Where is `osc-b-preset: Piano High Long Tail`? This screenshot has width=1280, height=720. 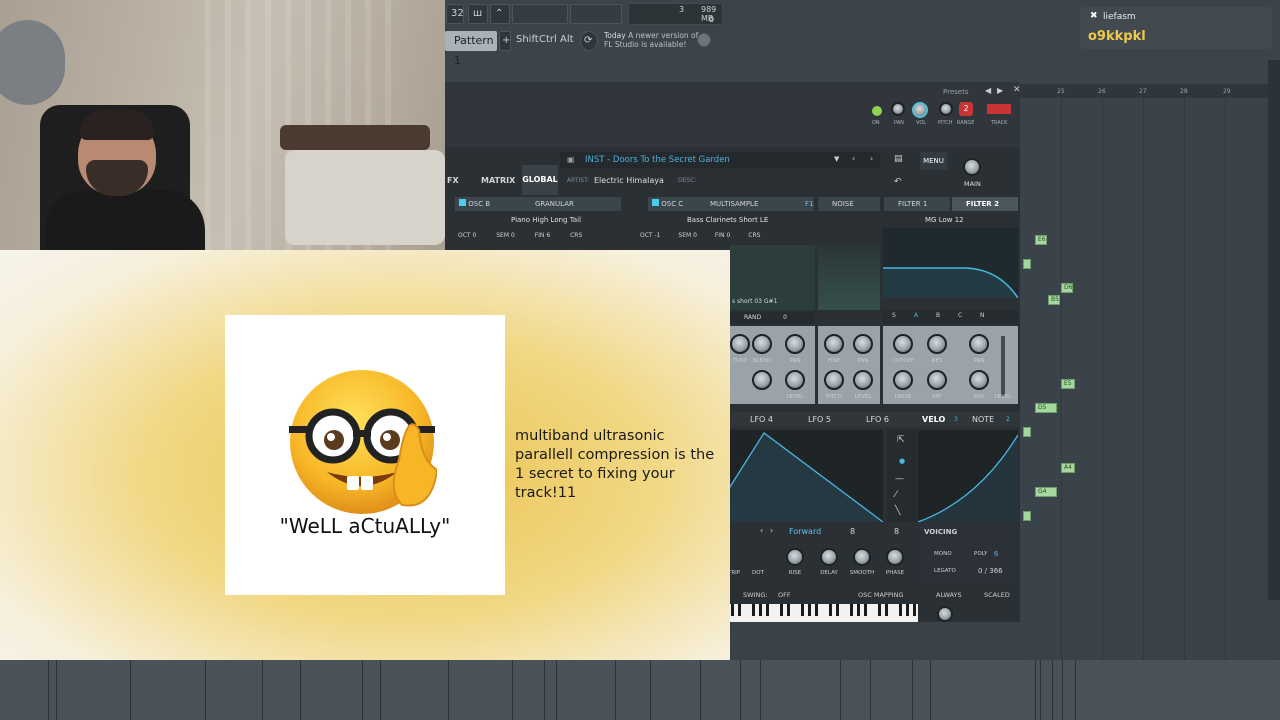 osc-b-preset: Piano High Long Tail is located at coordinates (566, 220).